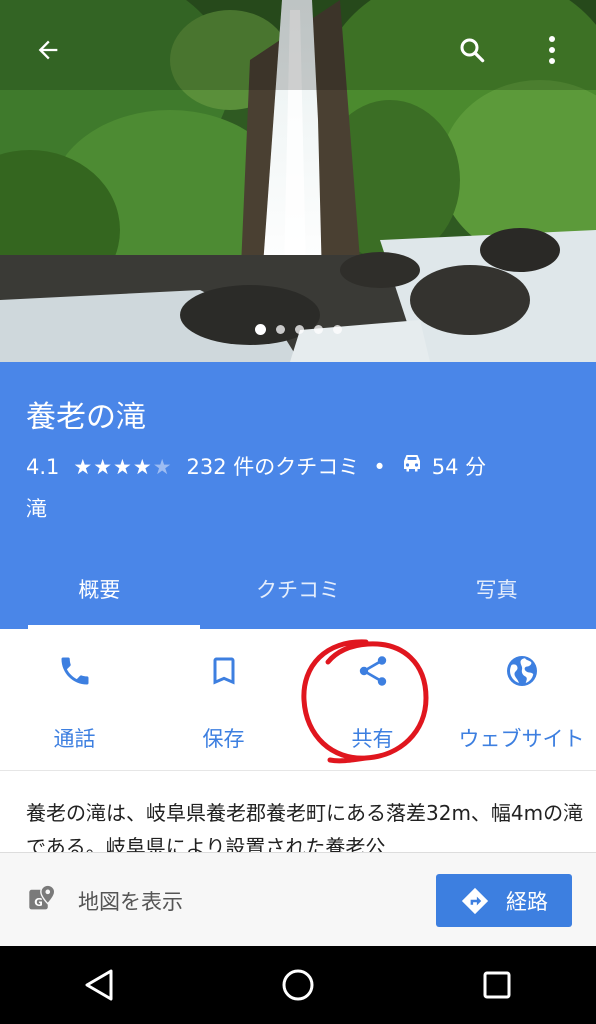 Image resolution: width=596 pixels, height=1024 pixels. What do you see at coordinates (527, 901) in the screenshot?
I see `directions-label: 経路` at bounding box center [527, 901].